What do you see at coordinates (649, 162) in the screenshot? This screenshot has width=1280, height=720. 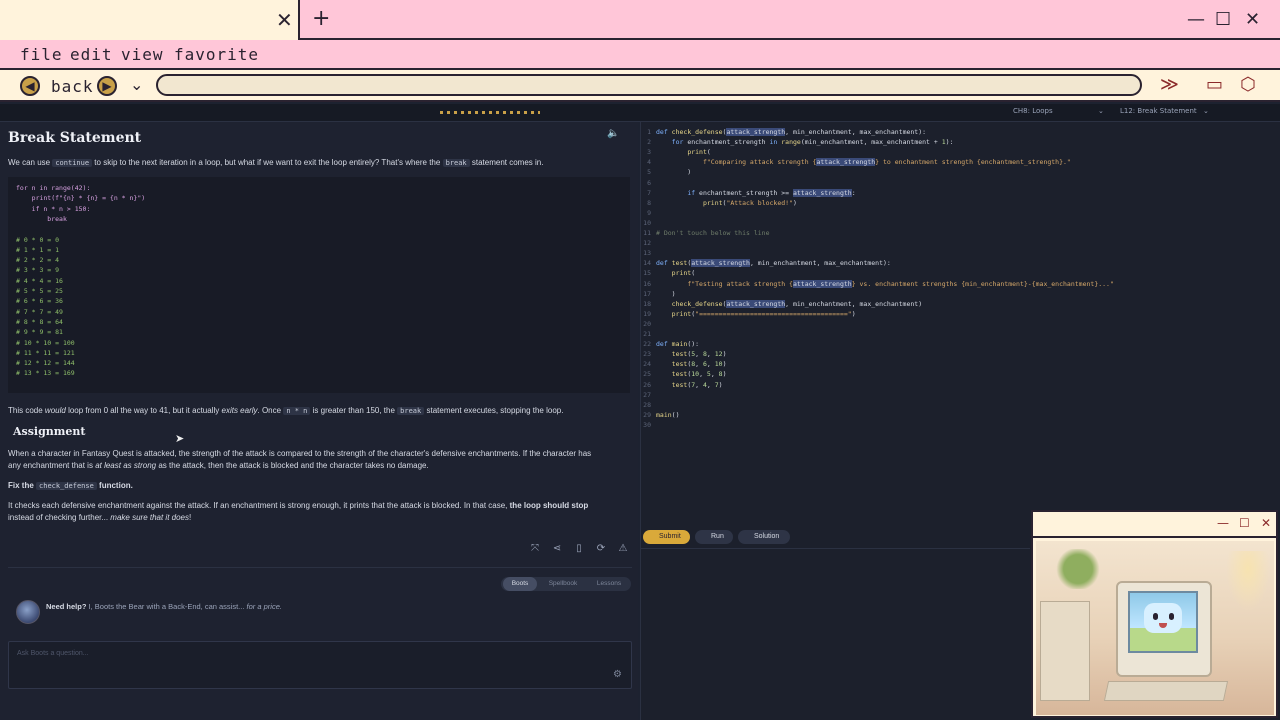 I see `line-number: 4` at bounding box center [649, 162].